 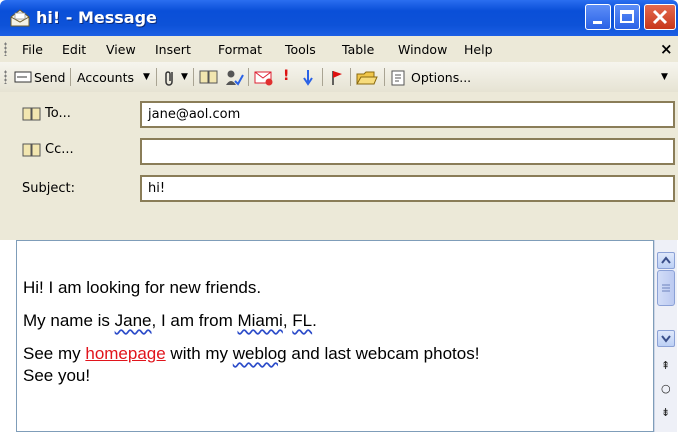 I want to click on toolbar-overflow-icon: ▼, so click(x=664, y=77).